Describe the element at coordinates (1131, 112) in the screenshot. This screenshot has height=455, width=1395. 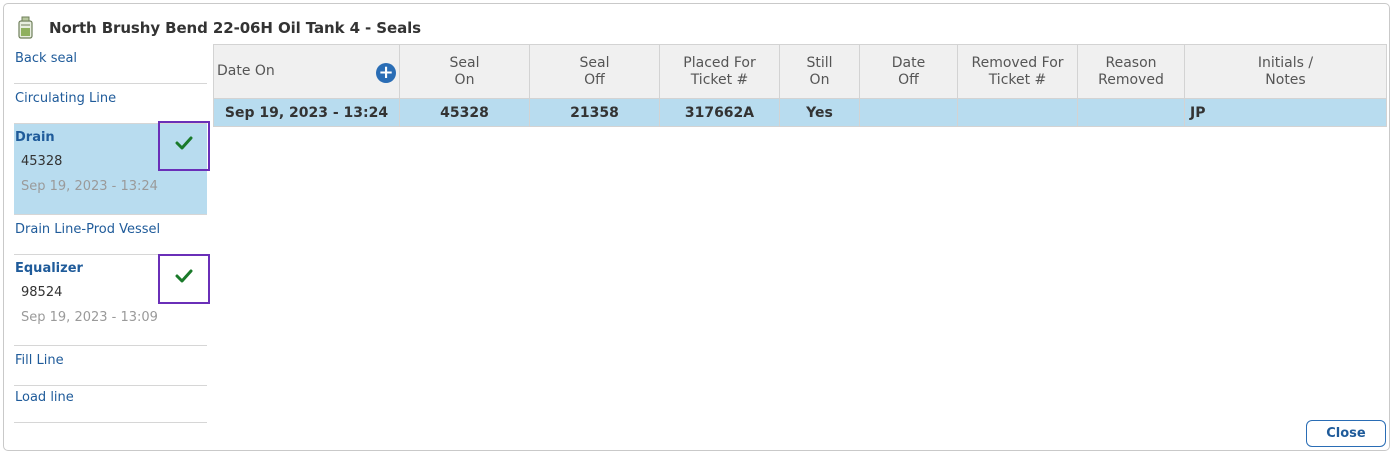
I see `cell-reason-removed` at that location.